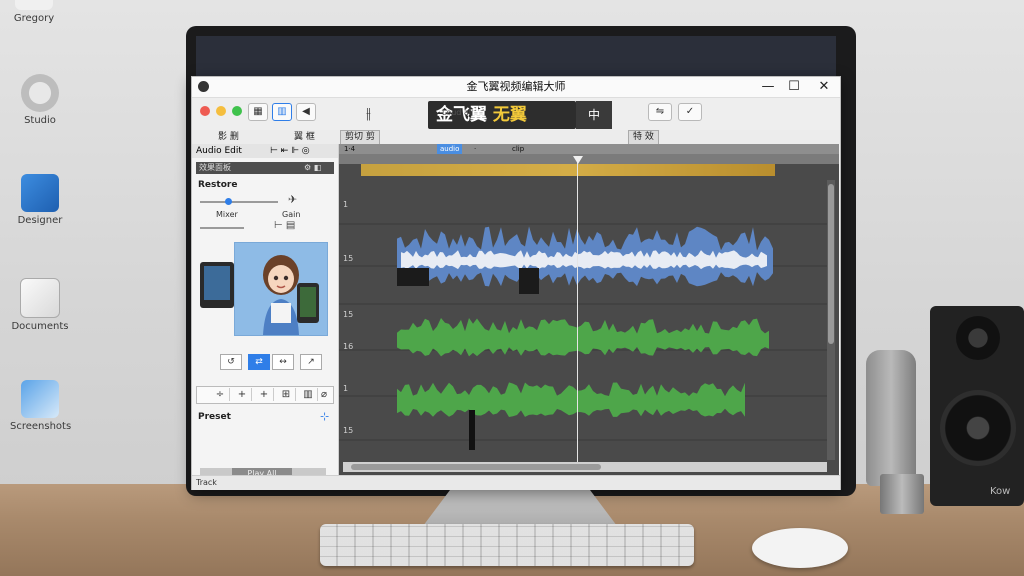 The image size is (1024, 576). What do you see at coordinates (40, 93) in the screenshot?
I see `microphone-icon` at bounding box center [40, 93].